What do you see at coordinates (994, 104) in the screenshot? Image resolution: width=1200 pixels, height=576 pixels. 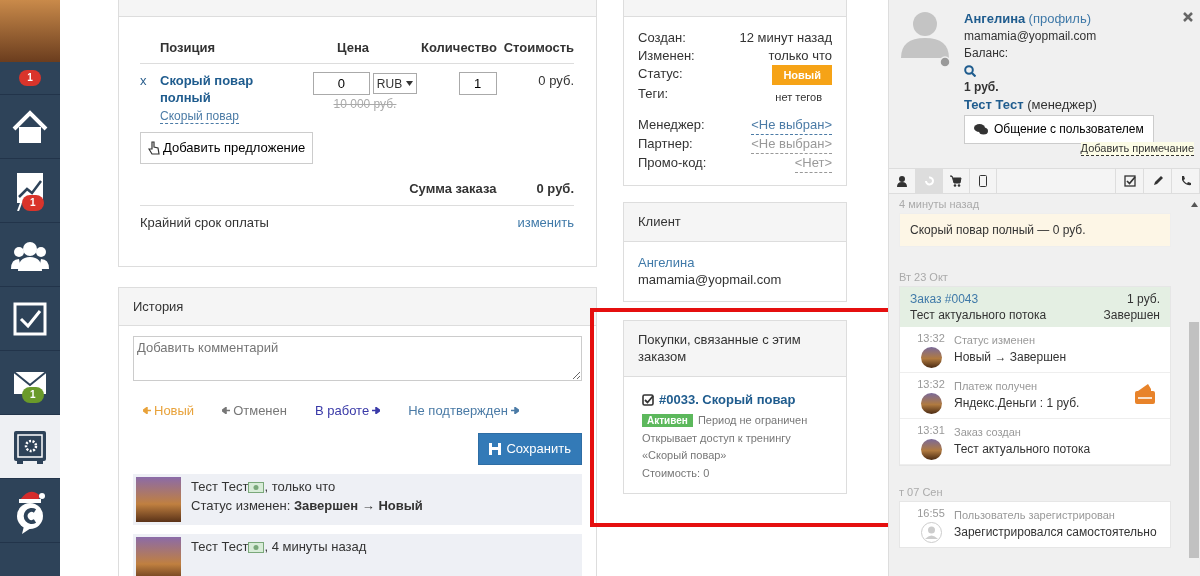 I see `manager-link: Тест Тест` at bounding box center [994, 104].